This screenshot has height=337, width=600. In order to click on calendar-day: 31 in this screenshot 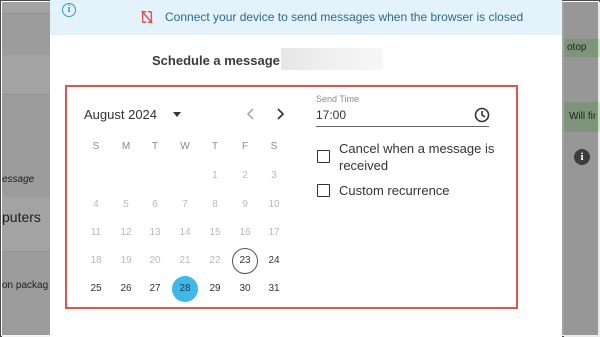, I will do `click(274, 289)`.